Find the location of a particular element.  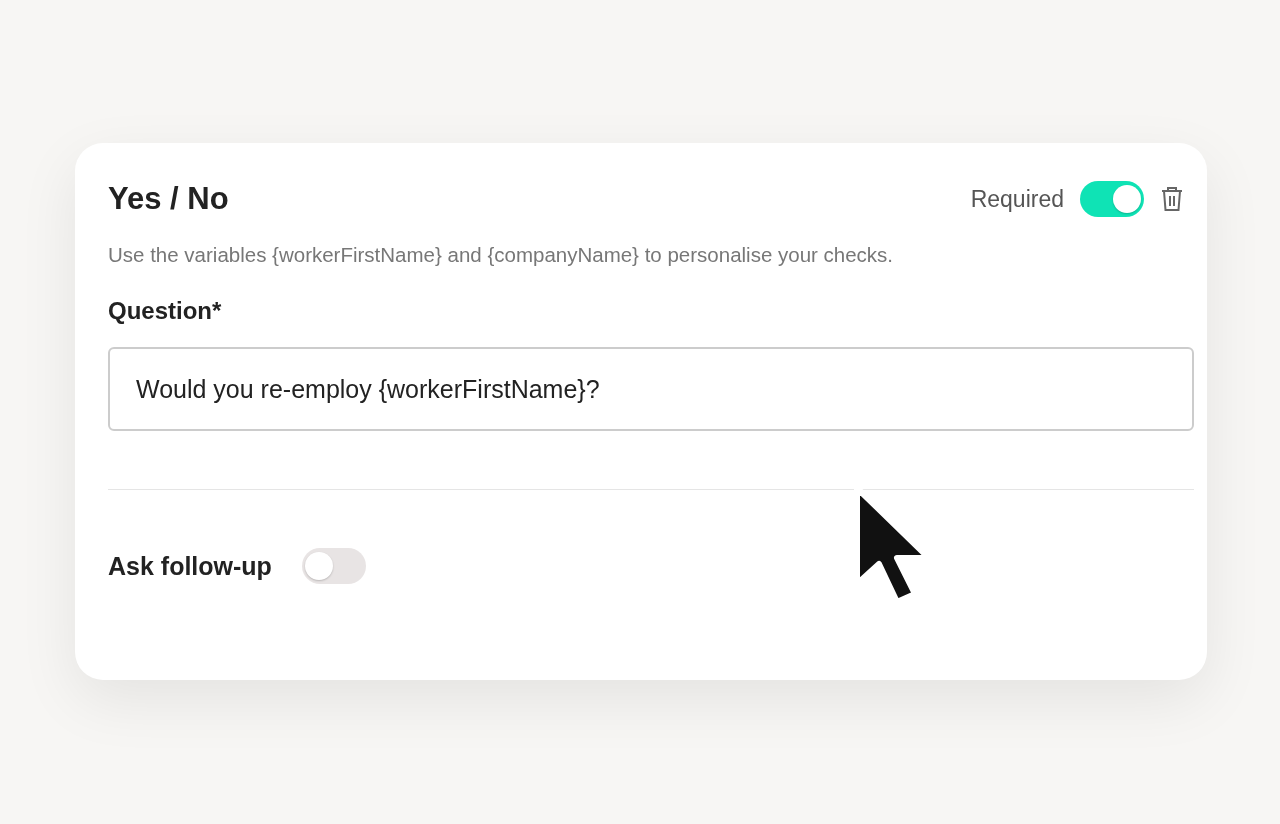

description-text: Use the variables {workerFirstName} and {companyName} to personalise your checks. is located at coordinates (501, 255).